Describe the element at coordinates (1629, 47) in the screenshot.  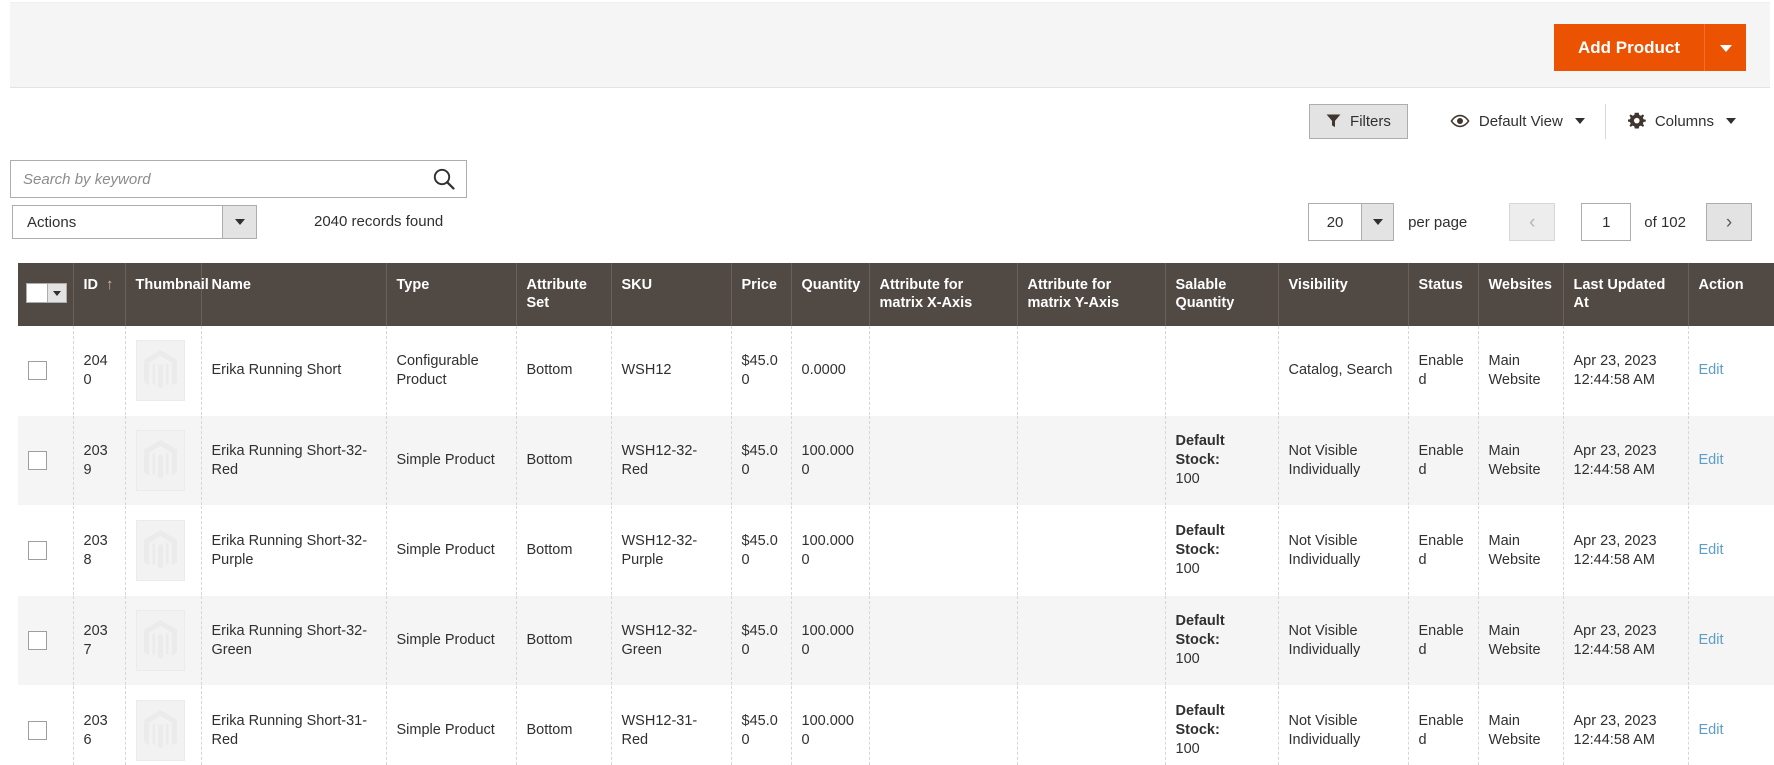
I see `add-product-button: Add Product` at that location.